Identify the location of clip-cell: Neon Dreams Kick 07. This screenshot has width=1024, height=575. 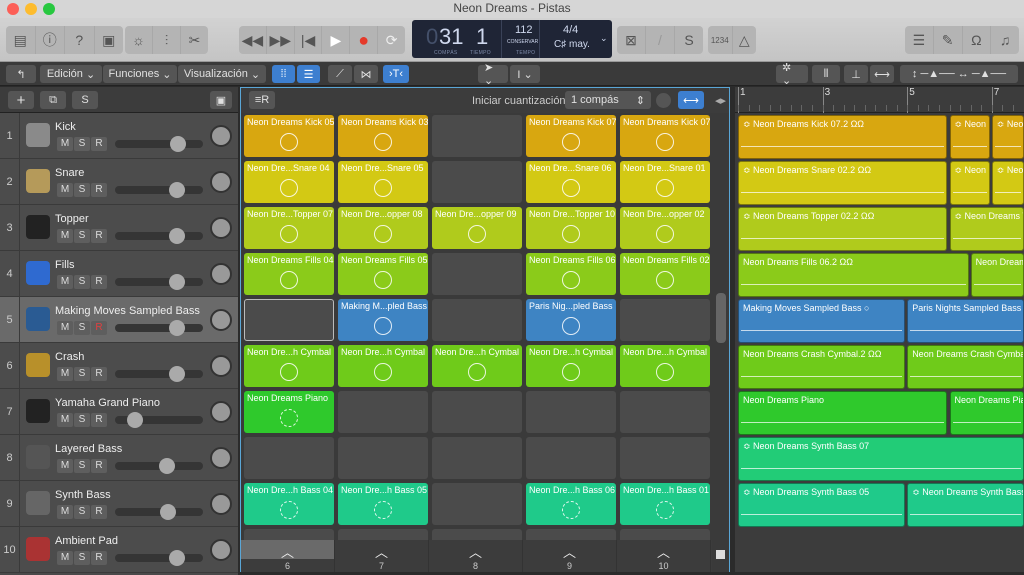
(571, 136).